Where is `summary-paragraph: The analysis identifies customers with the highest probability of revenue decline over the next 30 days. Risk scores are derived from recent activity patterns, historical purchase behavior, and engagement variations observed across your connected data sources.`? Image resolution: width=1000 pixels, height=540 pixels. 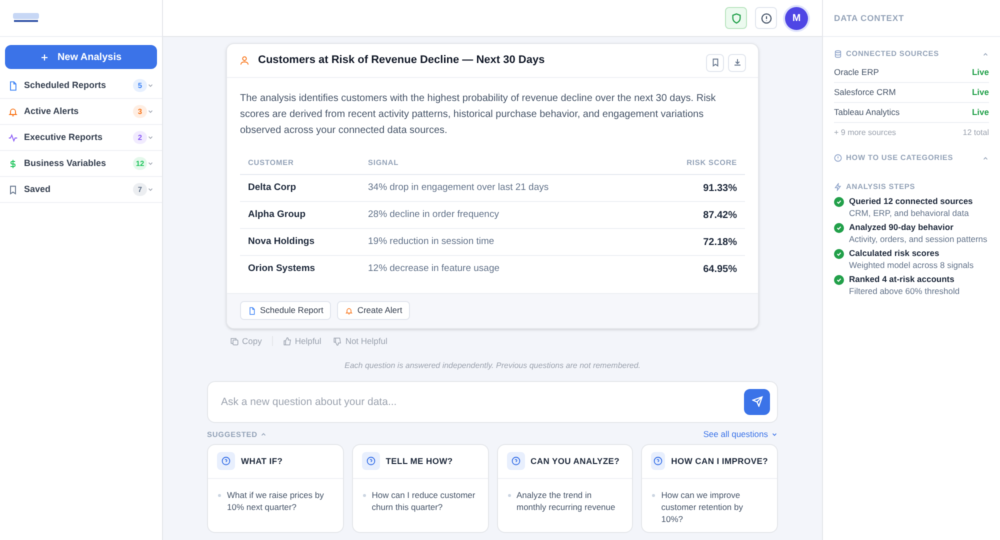 summary-paragraph: The analysis identifies customers with the highest probability of revenue decline over the next 30 days. Risk scores are derived from recent activity patterns, historical purchase behavior, and engagement variations observed across your connected data sources. is located at coordinates (478, 115).